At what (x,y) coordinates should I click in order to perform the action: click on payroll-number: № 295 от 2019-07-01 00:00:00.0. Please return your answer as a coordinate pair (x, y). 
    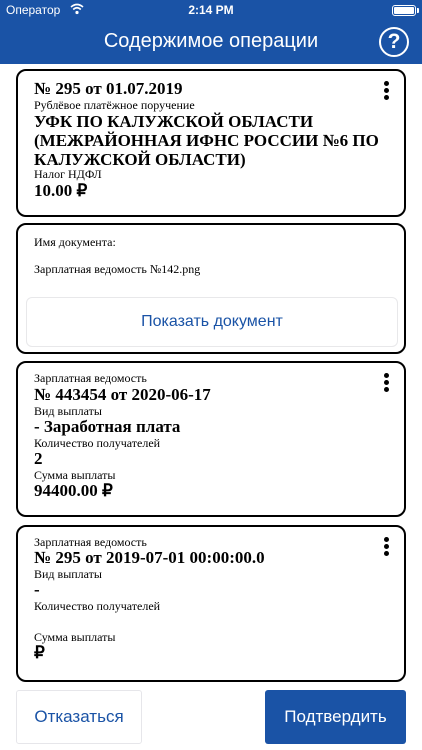
    Looking at the image, I should click on (149, 557).